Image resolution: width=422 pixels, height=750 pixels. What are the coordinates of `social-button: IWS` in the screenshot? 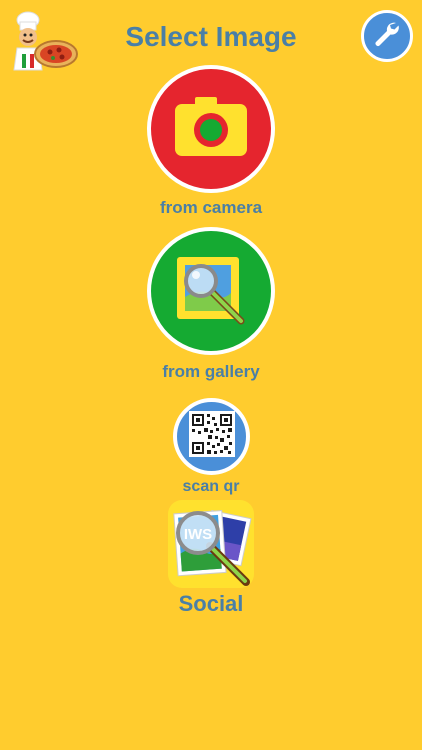 It's located at (211, 544).